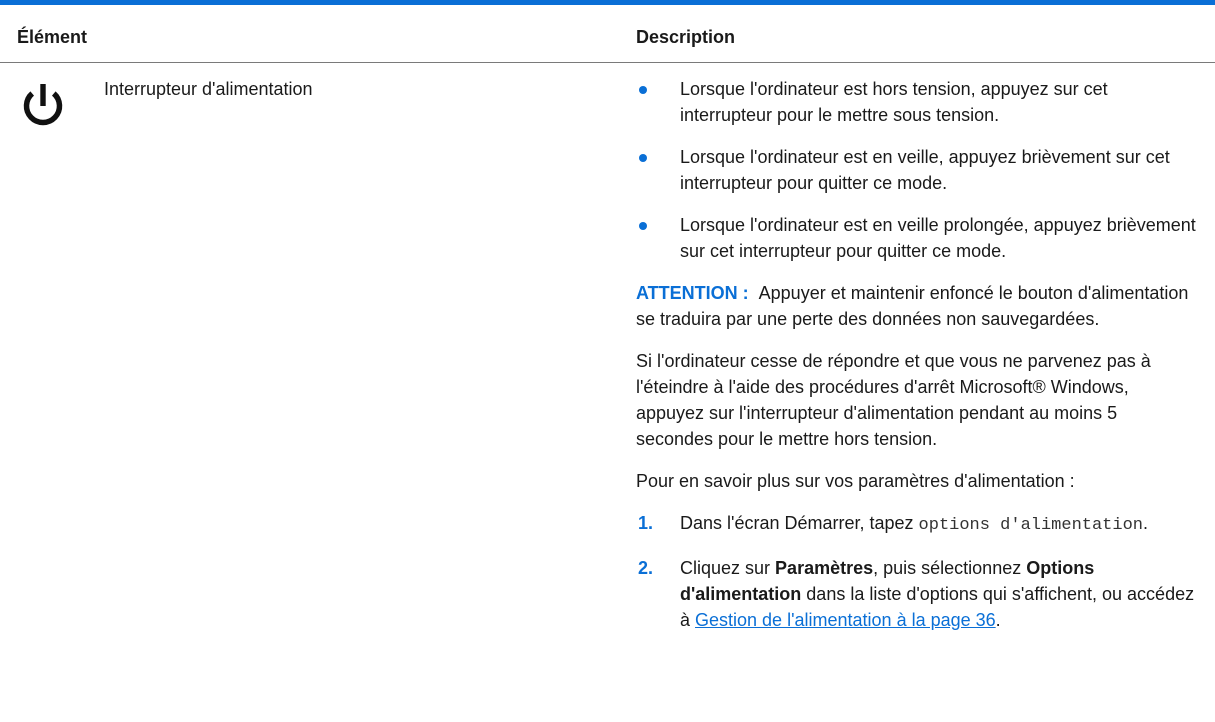 The height and width of the screenshot is (722, 1215). I want to click on power-icon, so click(43, 105).